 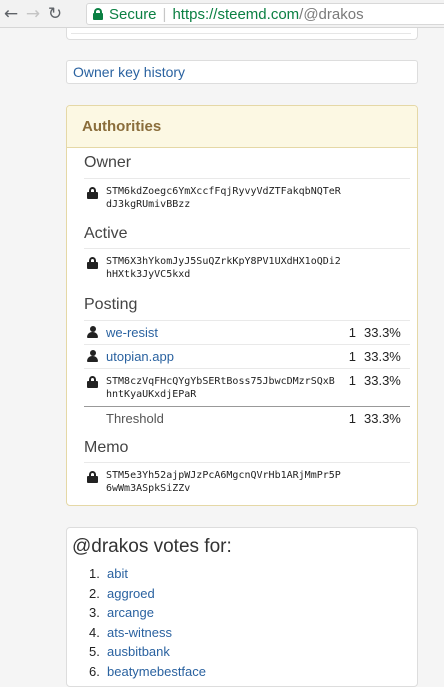 I want to click on list-item: 6. beatymebestface, so click(x=147, y=672).